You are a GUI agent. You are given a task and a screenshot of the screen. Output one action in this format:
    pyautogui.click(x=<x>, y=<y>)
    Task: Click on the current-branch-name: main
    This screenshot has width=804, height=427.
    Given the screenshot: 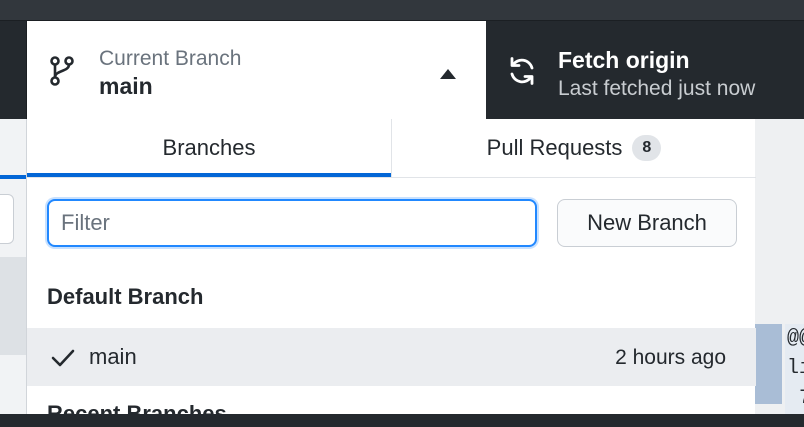 What is the action you would take?
    pyautogui.click(x=126, y=86)
    